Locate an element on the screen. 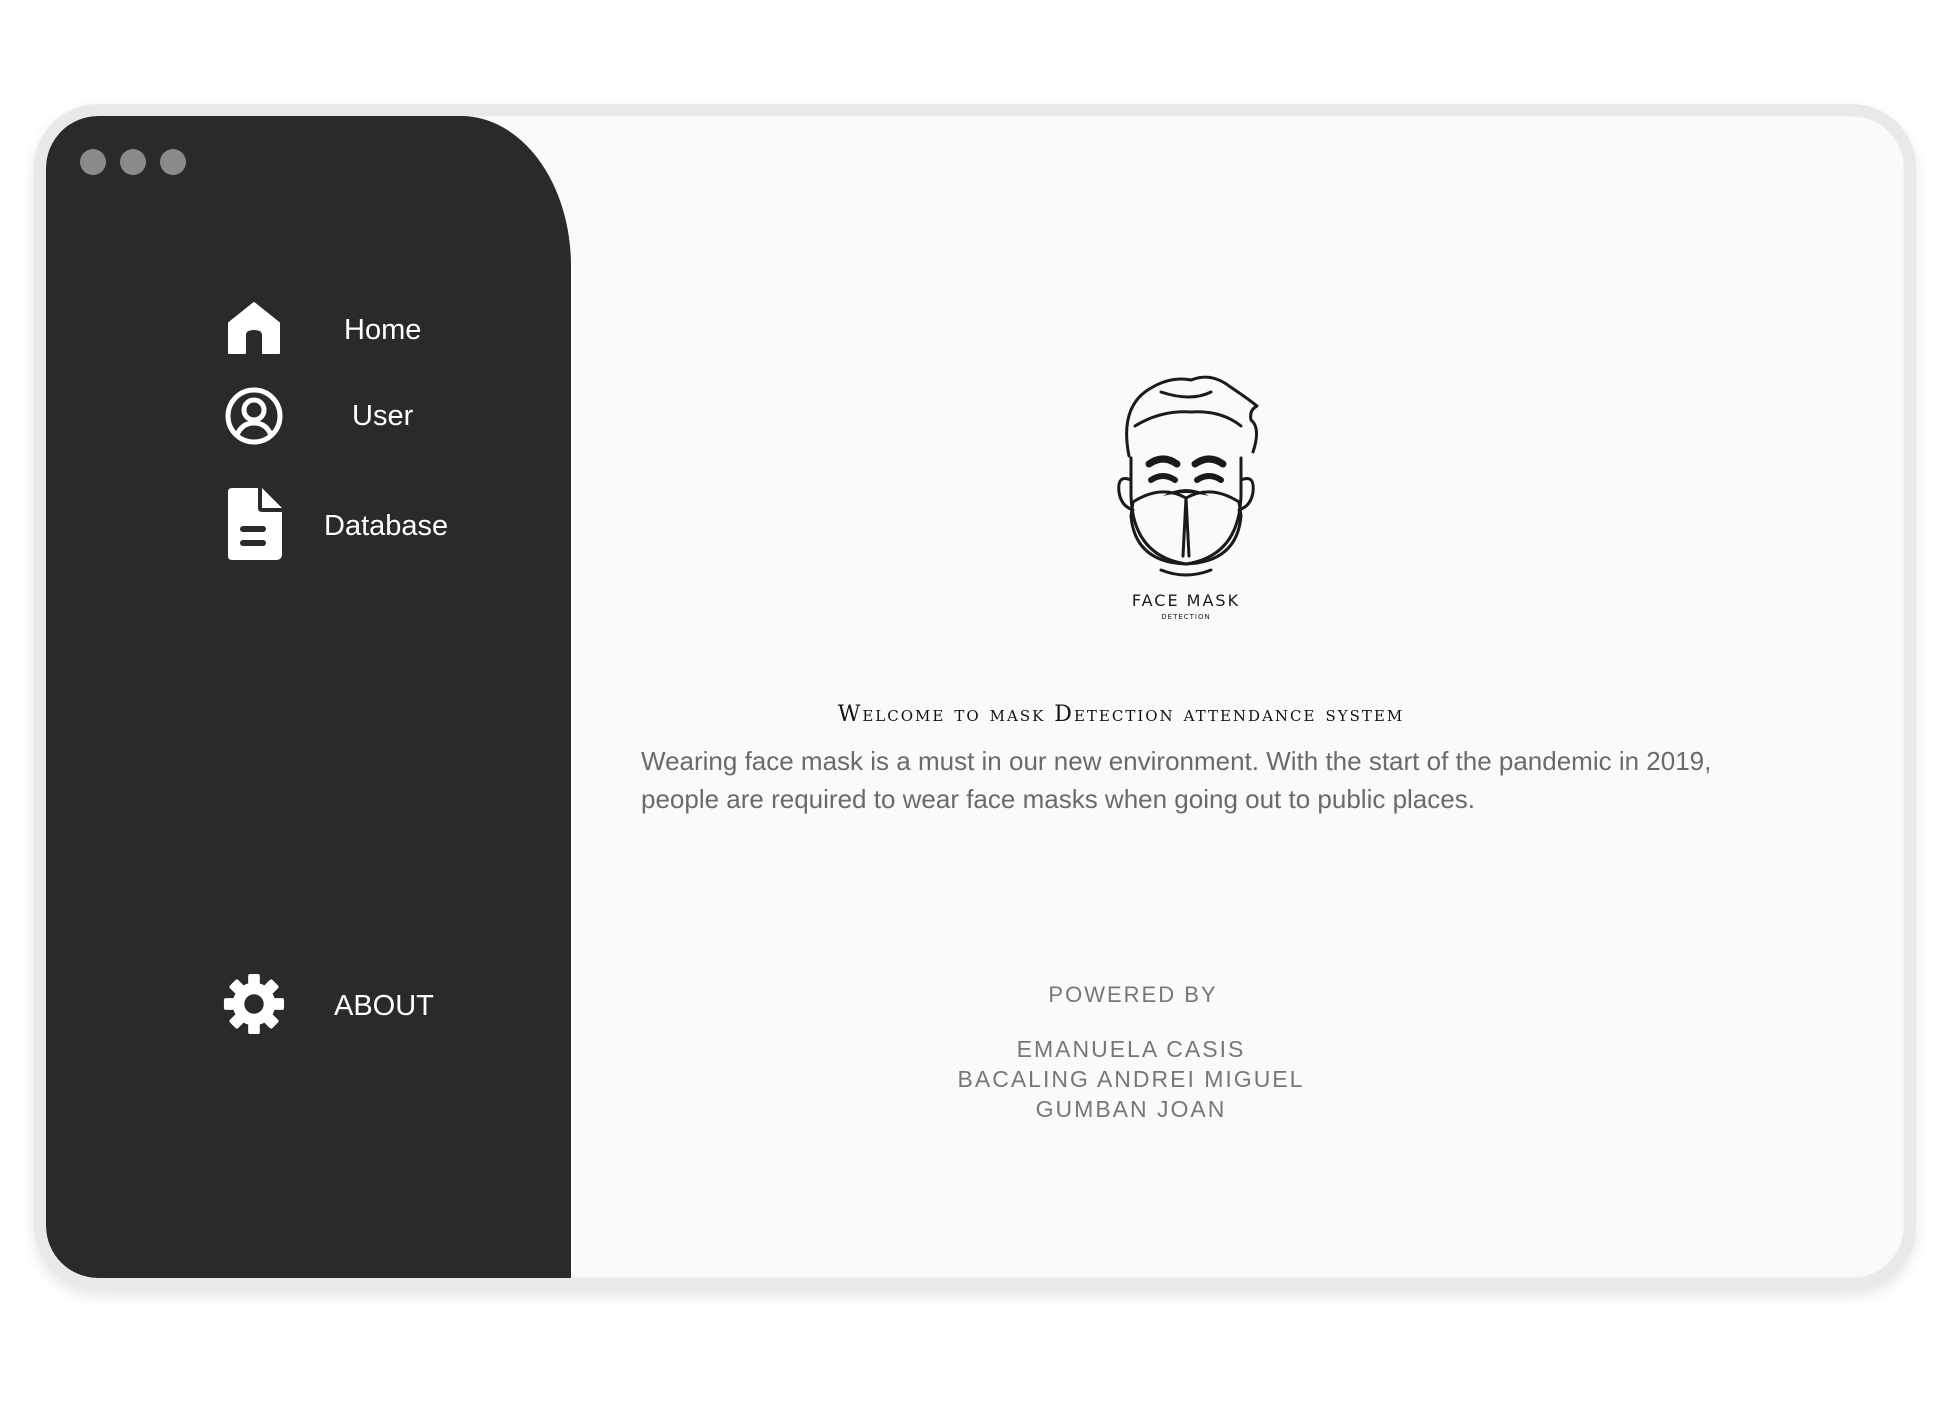 The height and width of the screenshot is (1404, 1955). credit-name: EMANUELA CASIS is located at coordinates (1131, 1049).